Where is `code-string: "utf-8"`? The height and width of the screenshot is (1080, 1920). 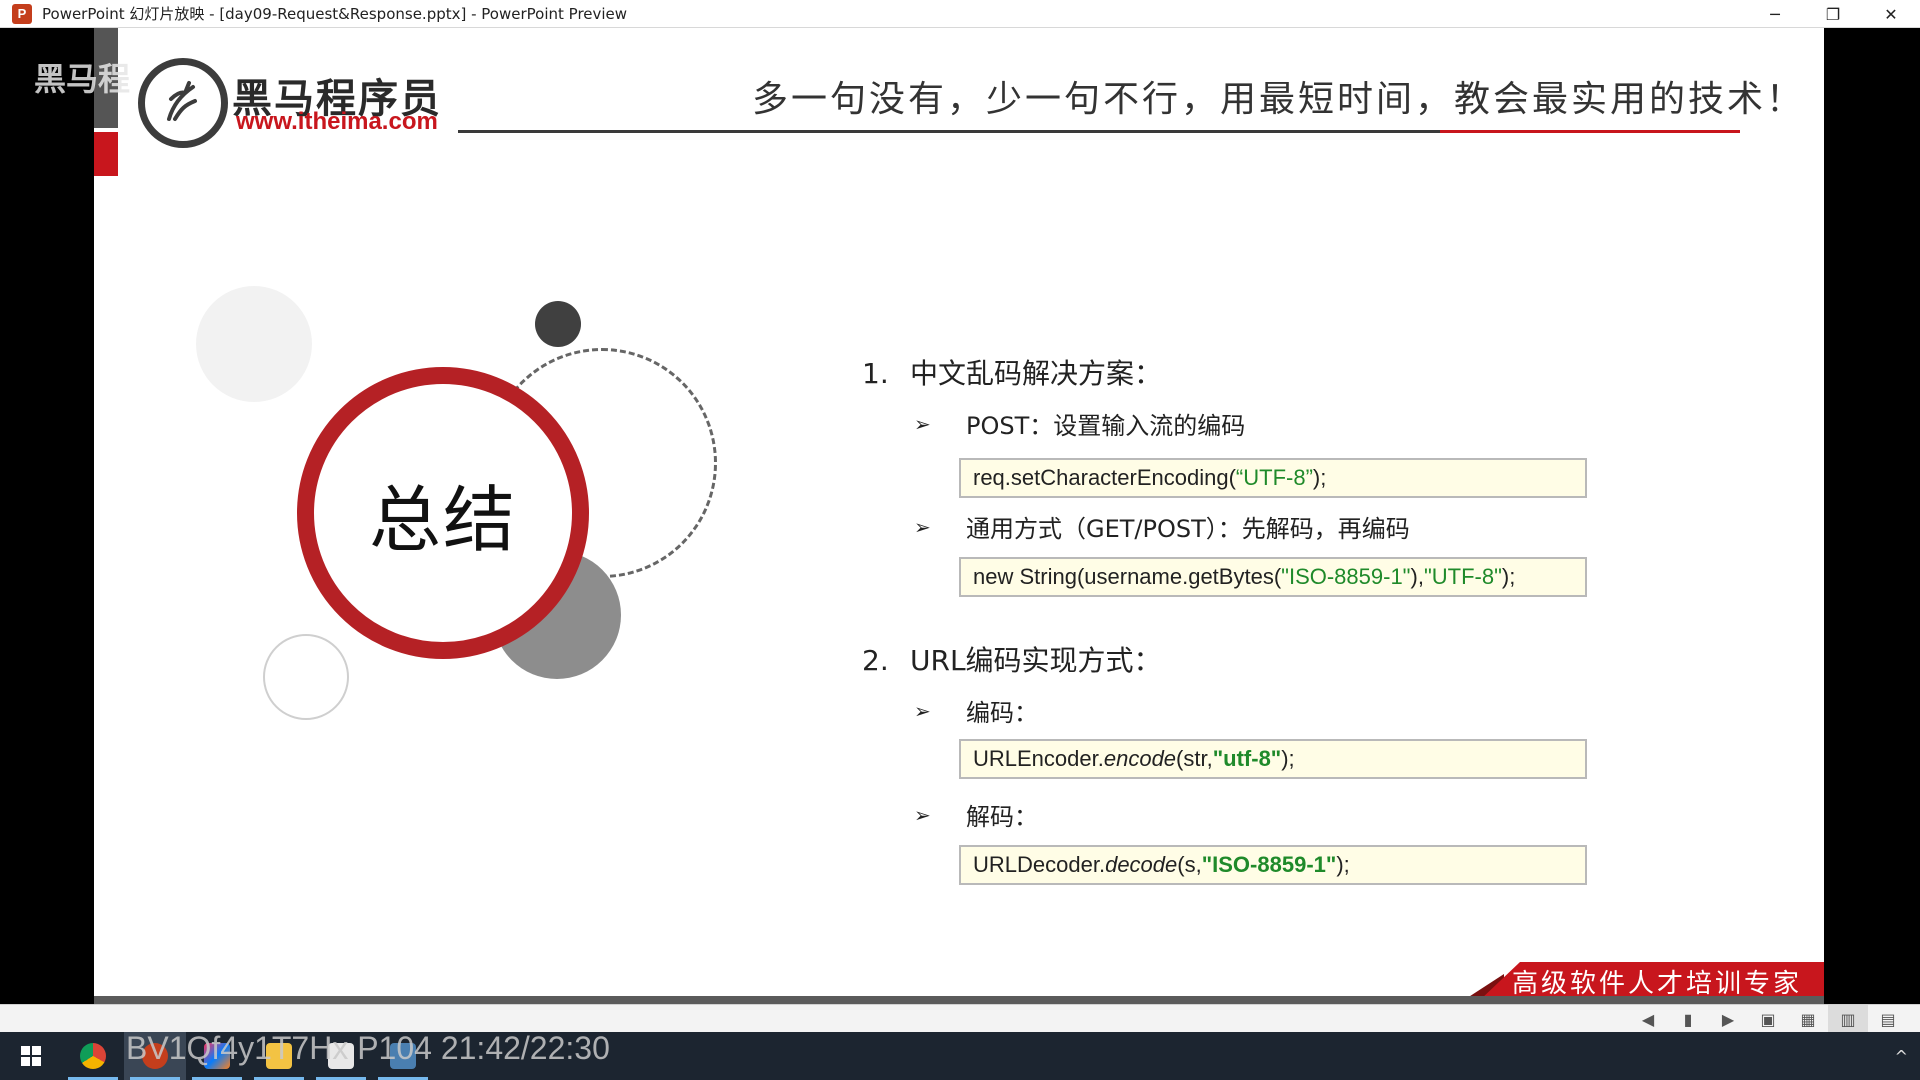 code-string: "utf-8" is located at coordinates (1247, 758).